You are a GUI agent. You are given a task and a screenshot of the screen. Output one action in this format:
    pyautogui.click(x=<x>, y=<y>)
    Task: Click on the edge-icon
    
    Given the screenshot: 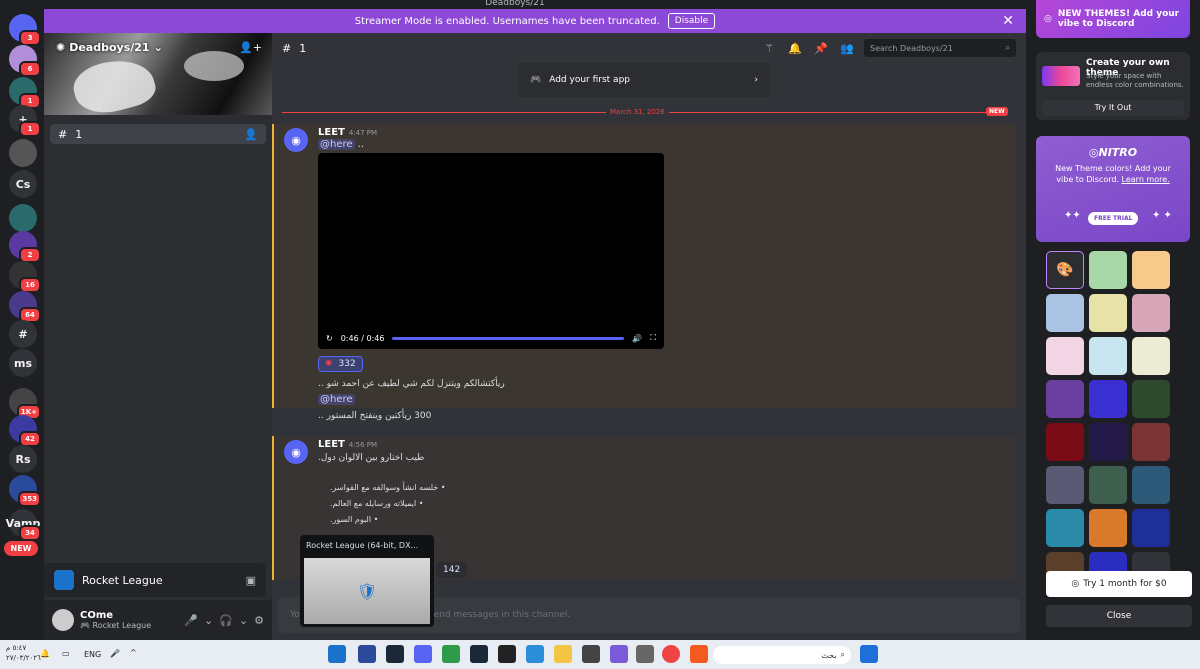 What is the action you would take?
    pyautogui.click(x=535, y=654)
    